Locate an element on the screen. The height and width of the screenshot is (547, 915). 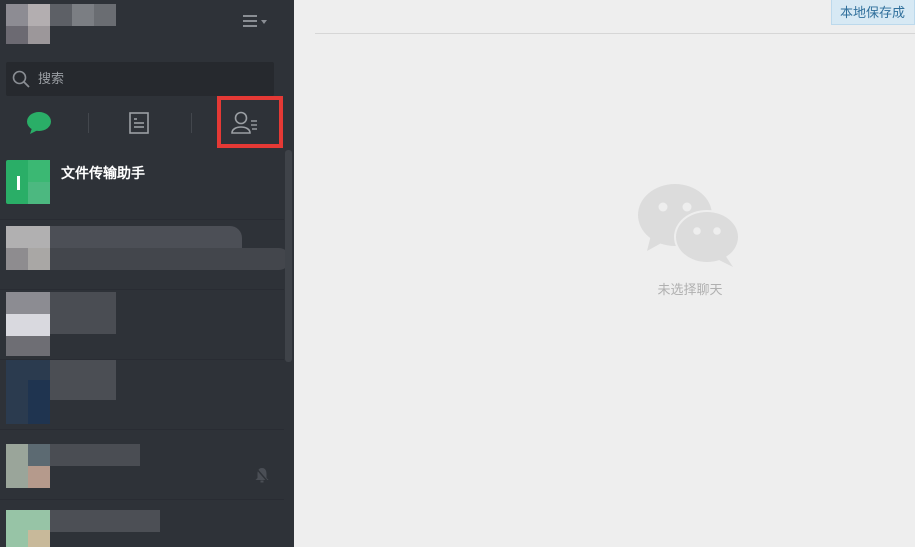
search-icon is located at coordinates (21, 79).